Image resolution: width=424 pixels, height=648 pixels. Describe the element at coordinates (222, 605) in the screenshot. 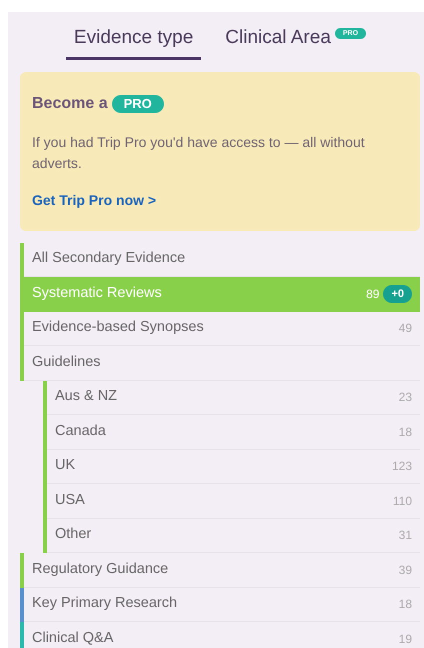

I see `list-item: Key Primary Research 18` at that location.